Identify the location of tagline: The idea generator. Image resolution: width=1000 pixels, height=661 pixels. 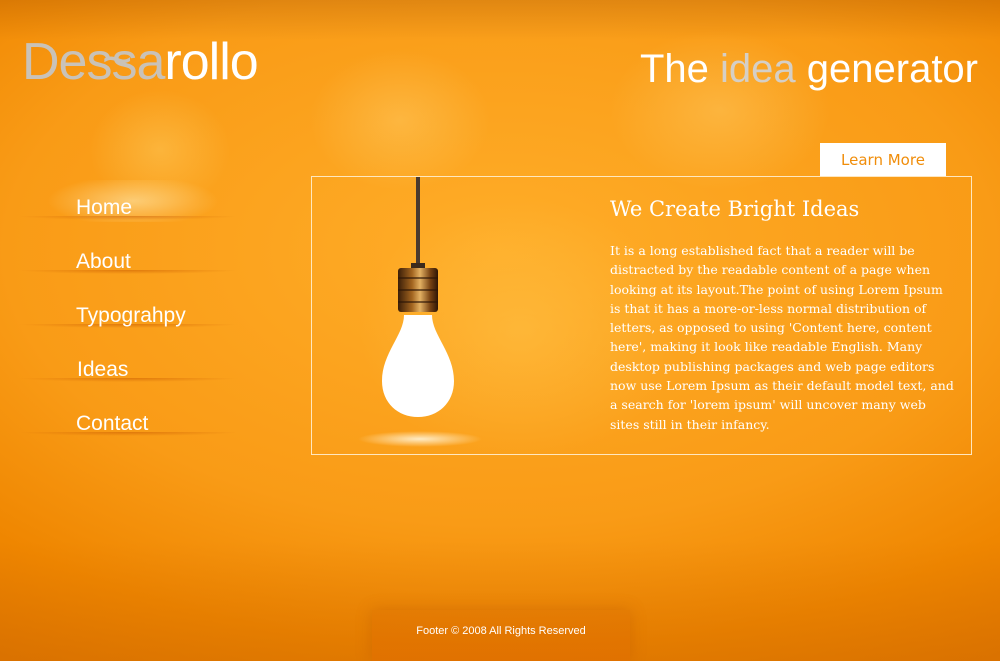
(809, 69).